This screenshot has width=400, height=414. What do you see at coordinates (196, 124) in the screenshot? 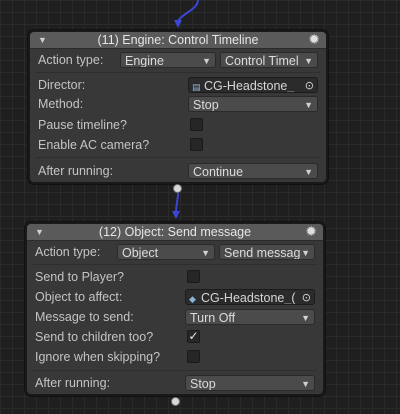
I see `pause-timeline-checkbox` at bounding box center [196, 124].